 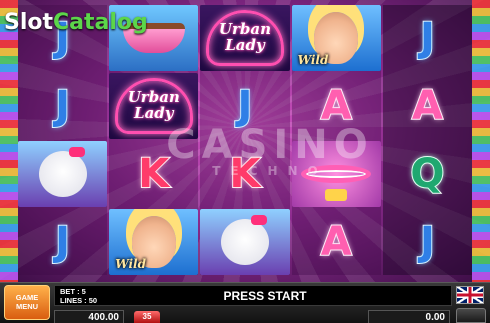 What do you see at coordinates (27, 306) in the screenshot?
I see `menu-label-2: MENU` at bounding box center [27, 306].